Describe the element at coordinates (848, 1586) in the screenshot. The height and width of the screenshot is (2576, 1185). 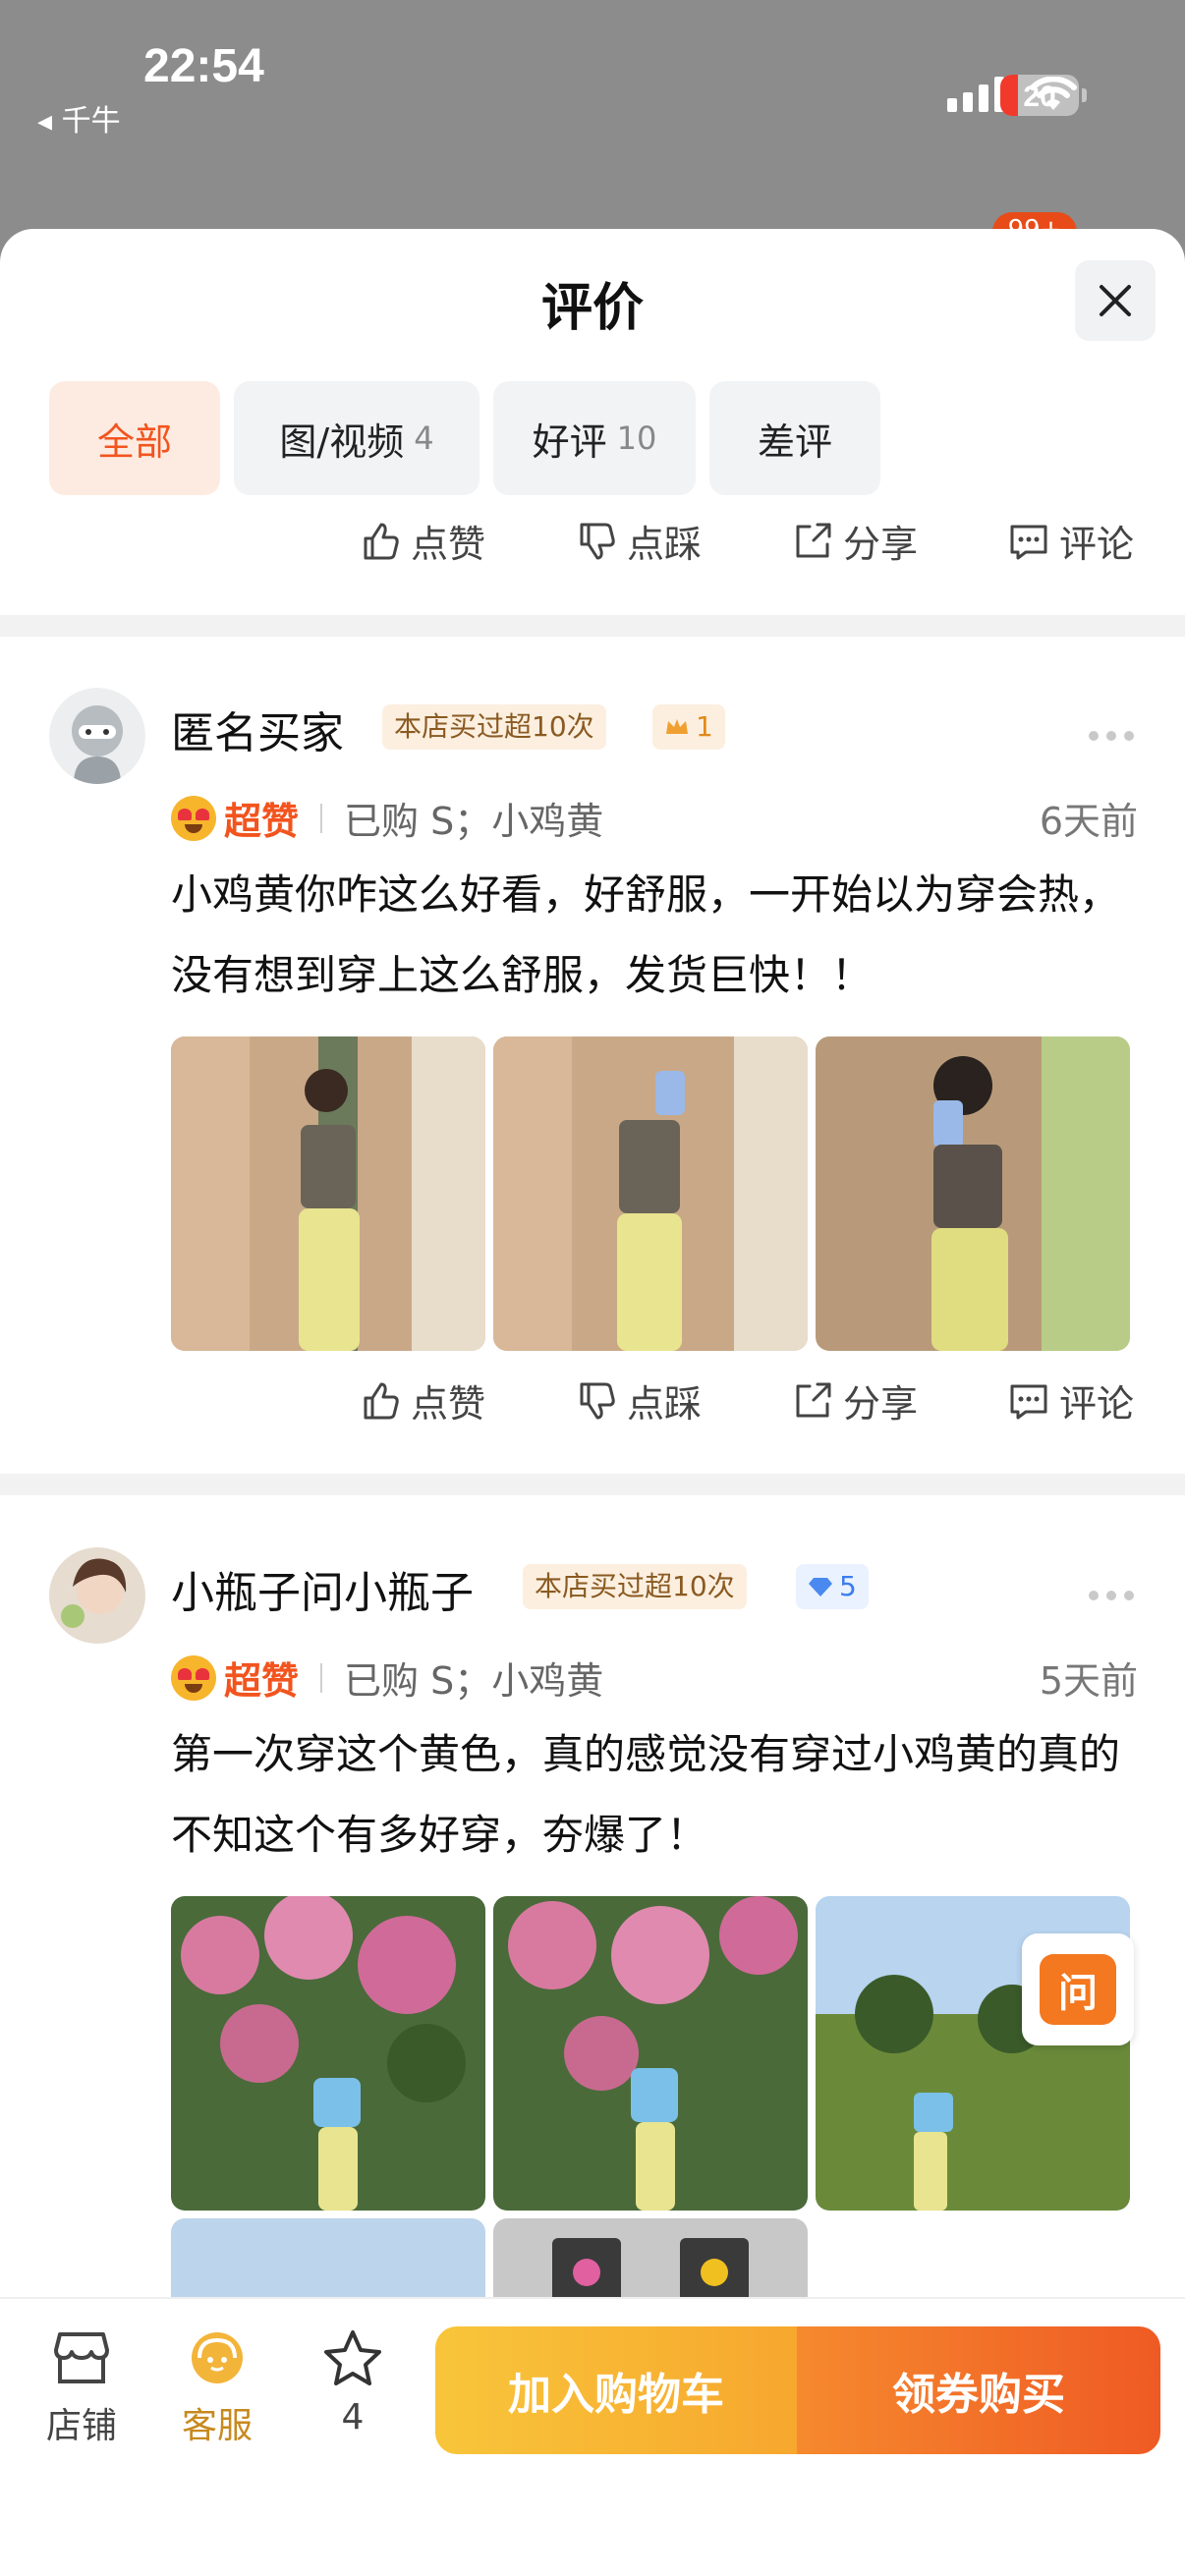
I see `member-level: 5` at that location.